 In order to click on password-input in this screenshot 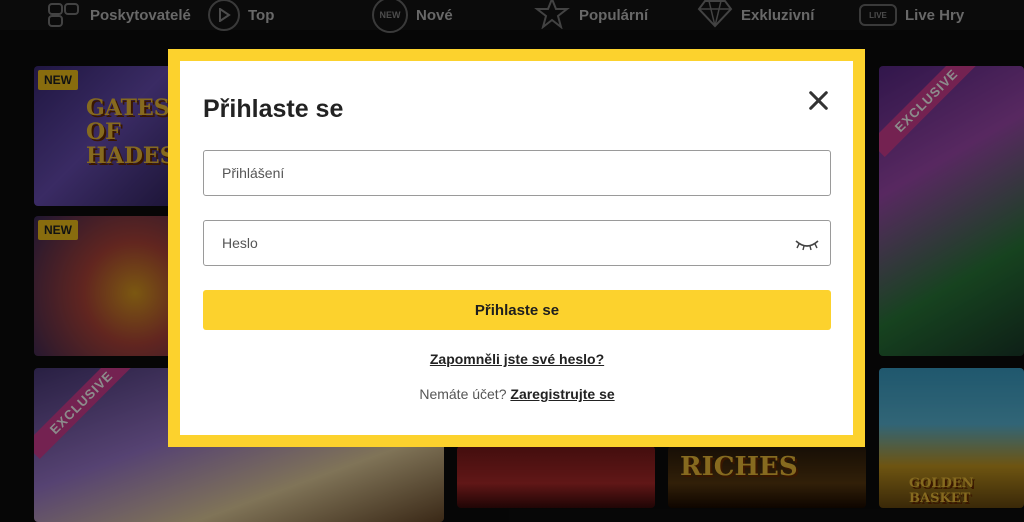, I will do `click(517, 243)`.